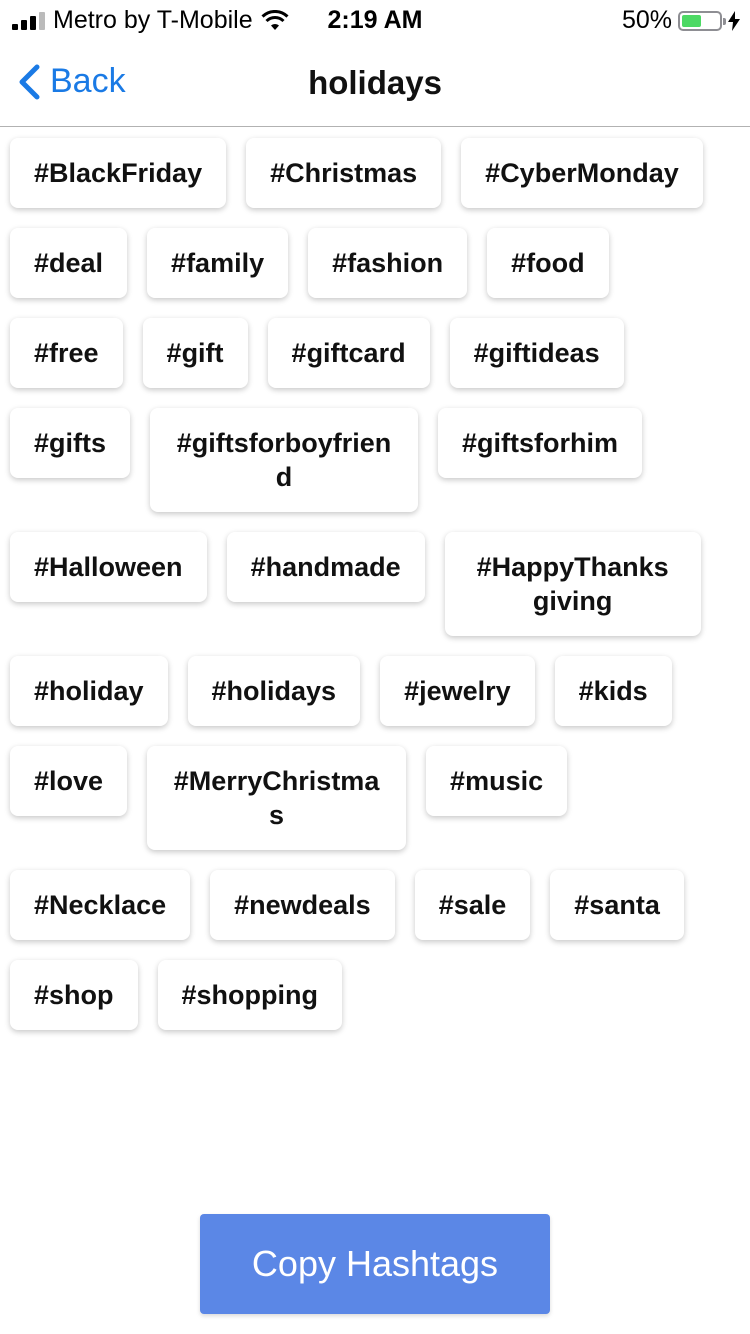 Image resolution: width=750 pixels, height=1334 pixels. Describe the element at coordinates (69, 781) in the screenshot. I see `hashtag-chip: #love` at that location.